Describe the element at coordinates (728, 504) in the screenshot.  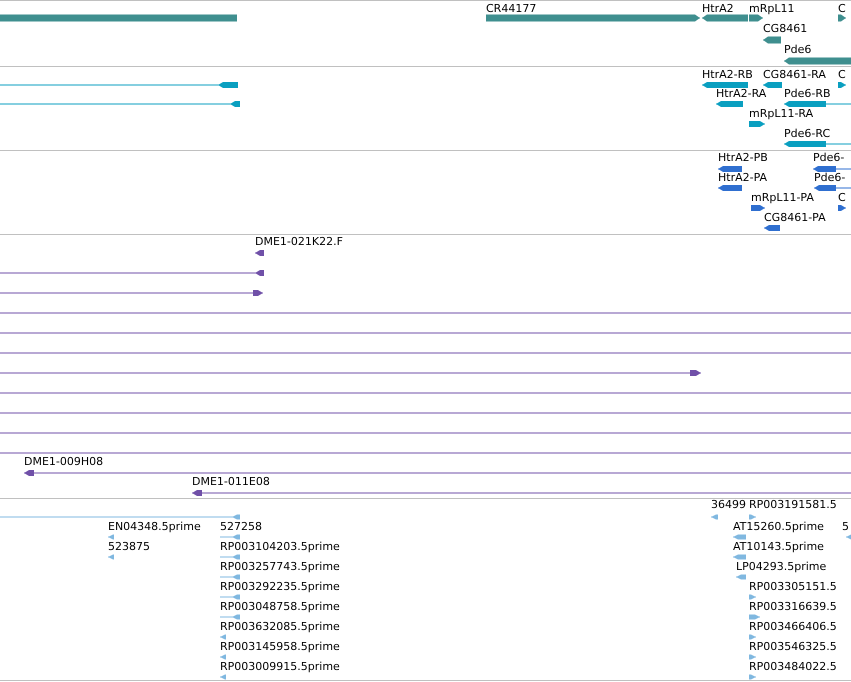
I see `feature-label: 36499` at that location.